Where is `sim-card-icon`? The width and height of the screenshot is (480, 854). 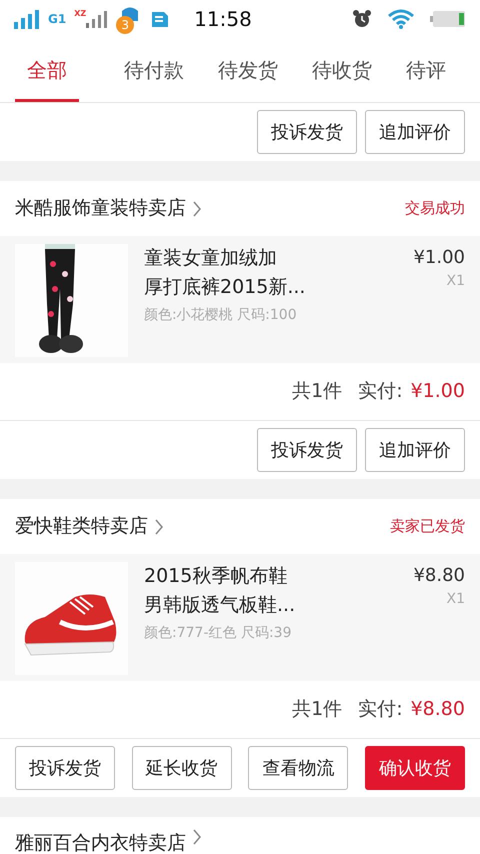
sim-card-icon is located at coordinates (160, 19).